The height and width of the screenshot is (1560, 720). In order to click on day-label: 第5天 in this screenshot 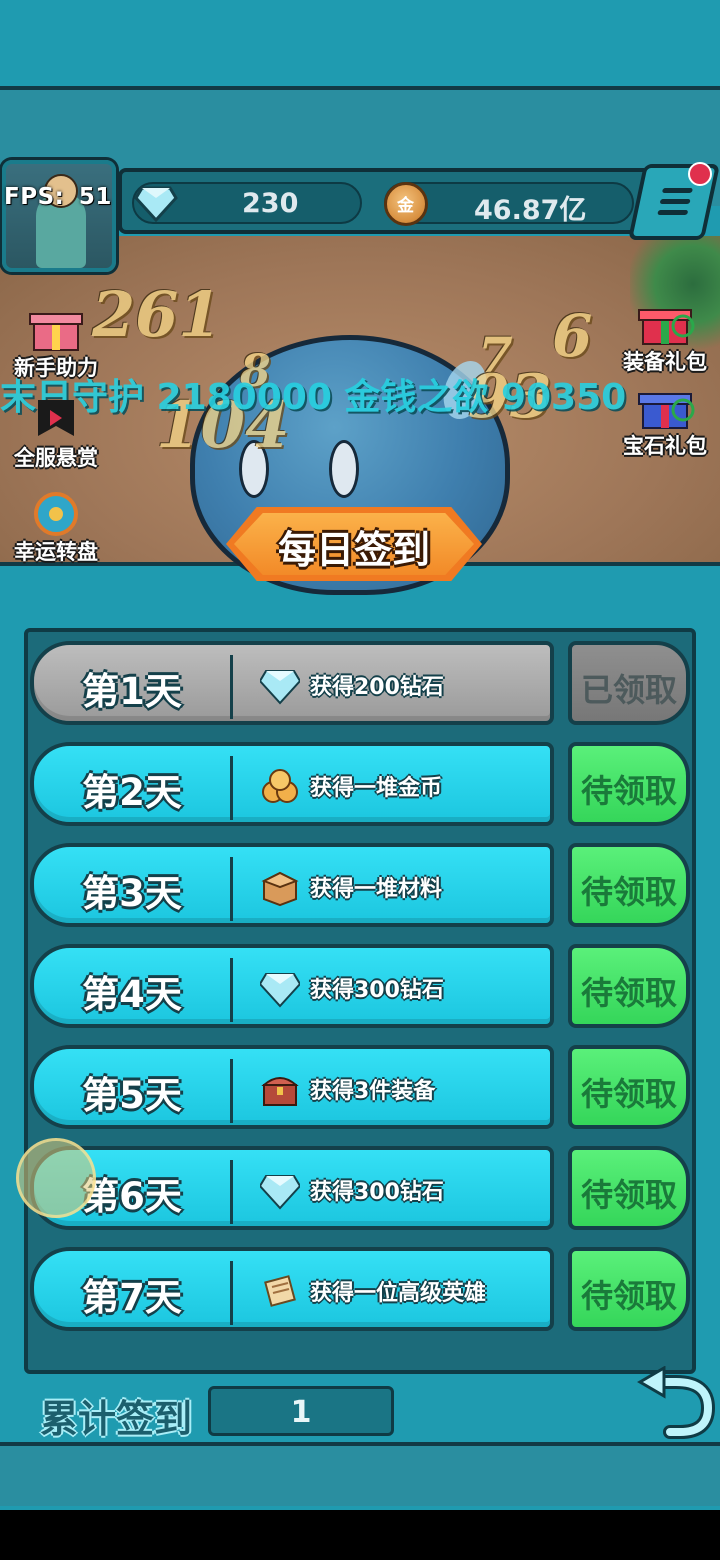, I will do `click(132, 1095)`.